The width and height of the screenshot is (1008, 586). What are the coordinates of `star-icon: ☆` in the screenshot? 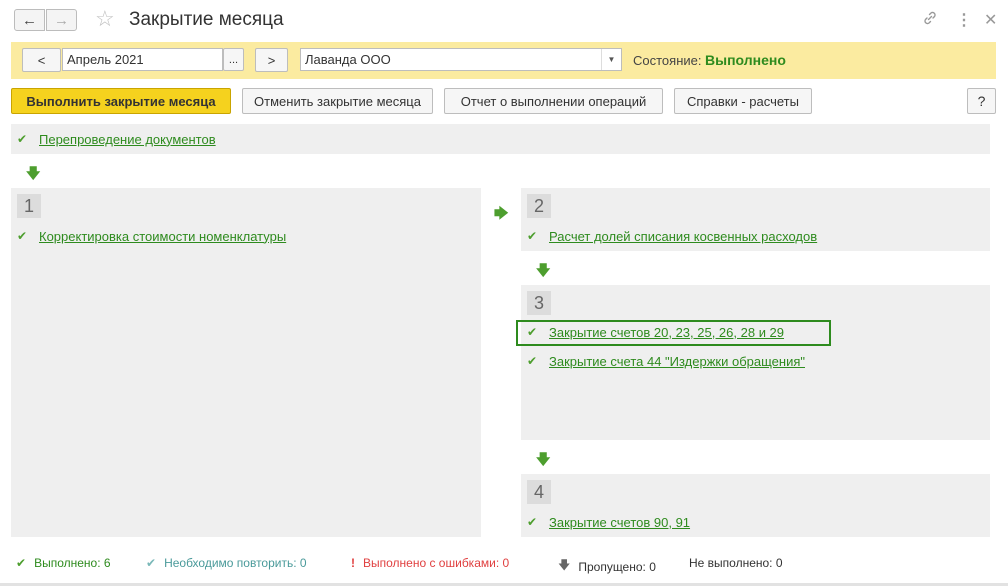 It's located at (105, 19).